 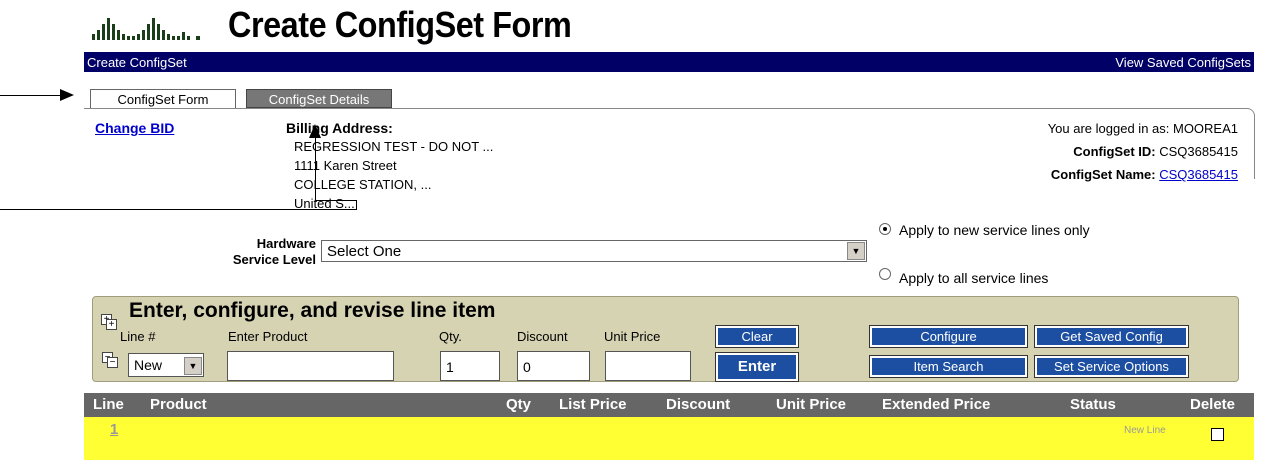 What do you see at coordinates (400, 24) in the screenshot?
I see `page-title: Create ConfigSet Form` at bounding box center [400, 24].